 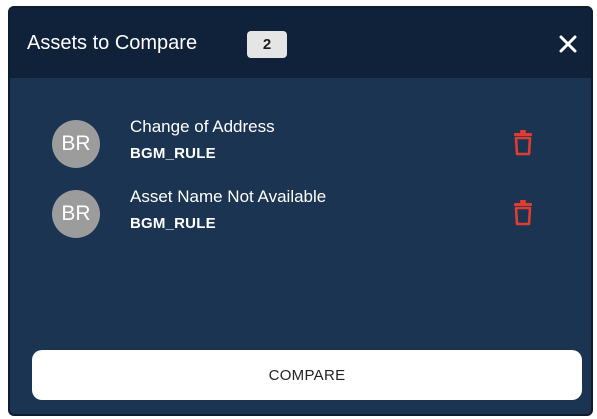 I want to click on asset-name: Asset Name Not Available, so click(x=228, y=196).